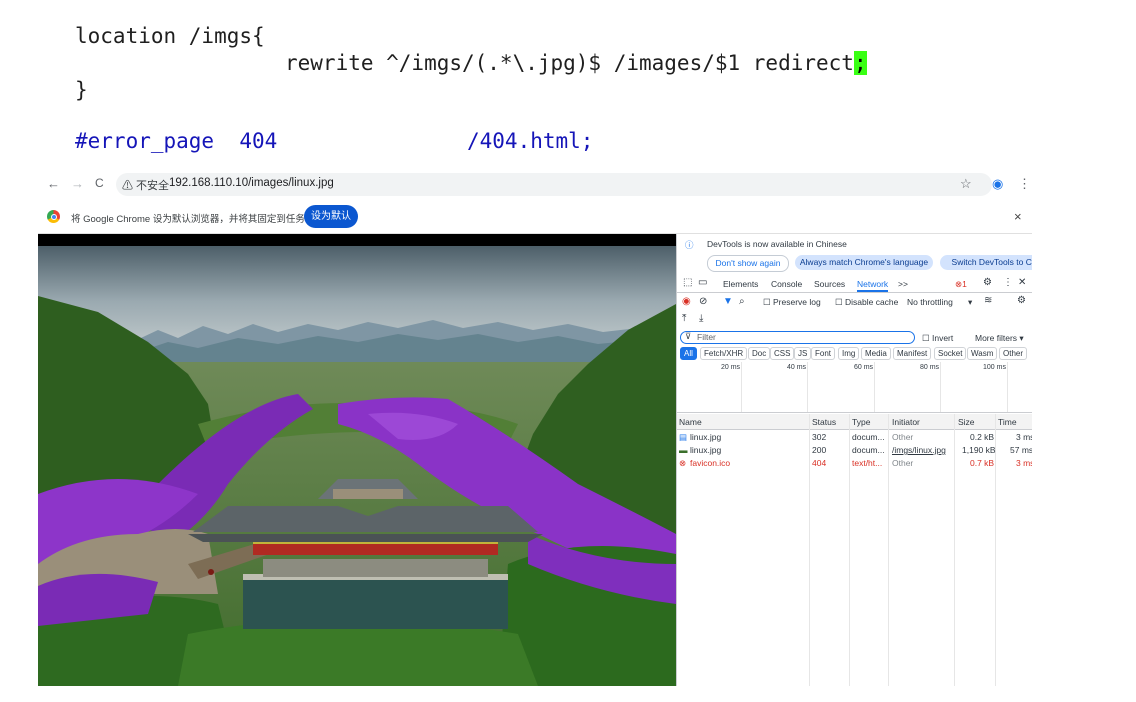 This screenshot has width=1136, height=702. What do you see at coordinates (1022, 282) in the screenshot?
I see `devtools-close-icon: ✕` at bounding box center [1022, 282].